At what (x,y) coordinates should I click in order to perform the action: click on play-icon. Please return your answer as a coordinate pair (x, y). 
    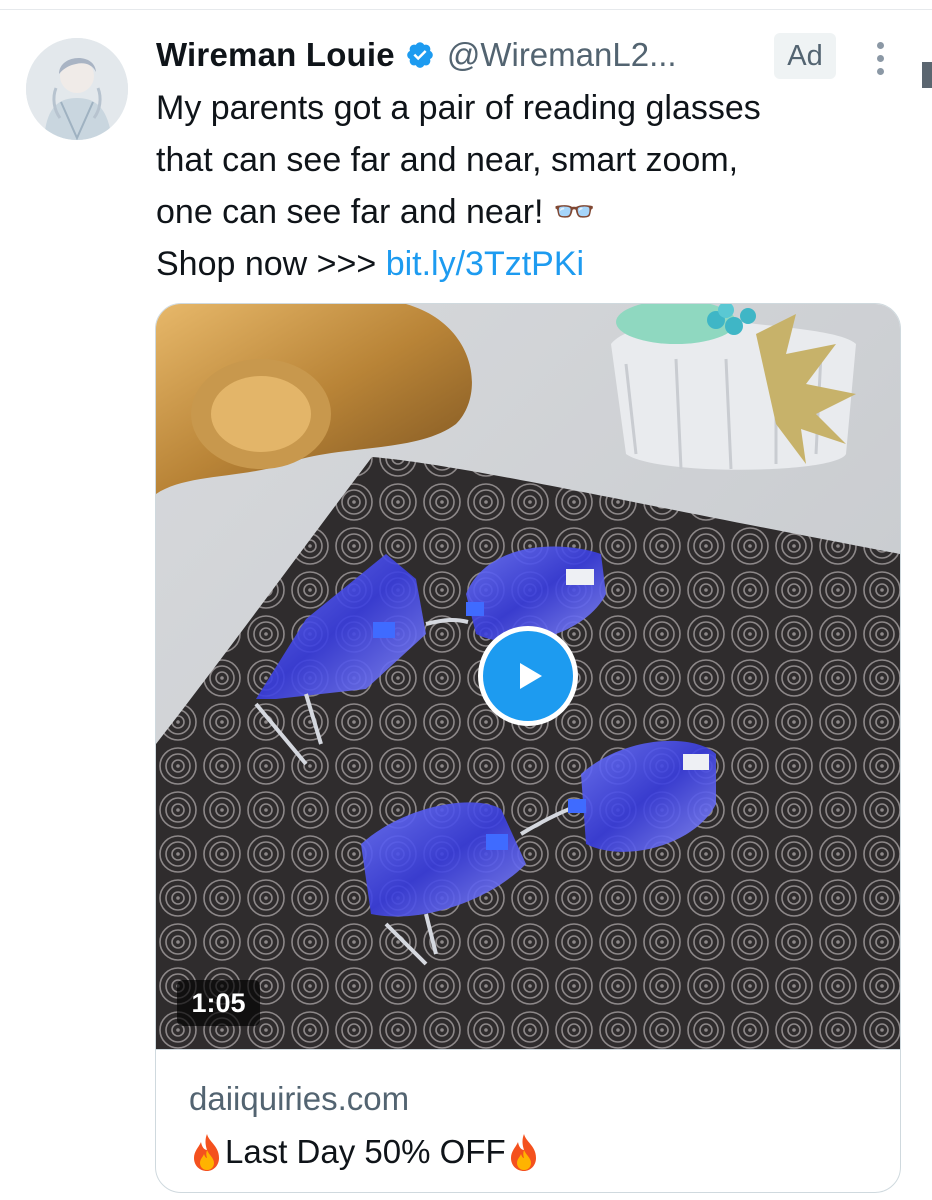
    Looking at the image, I should click on (531, 676).